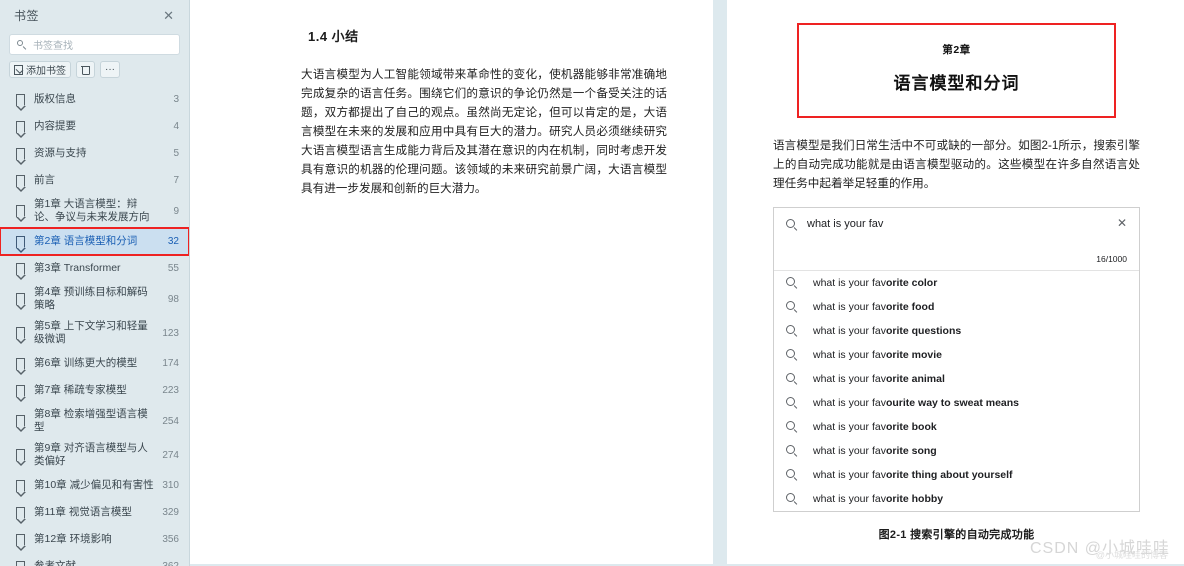 This screenshot has height=566, width=1184. Describe the element at coordinates (956, 239) in the screenshot. I see `figure-search-bar: what is your fav ✕ 16/1000` at that location.